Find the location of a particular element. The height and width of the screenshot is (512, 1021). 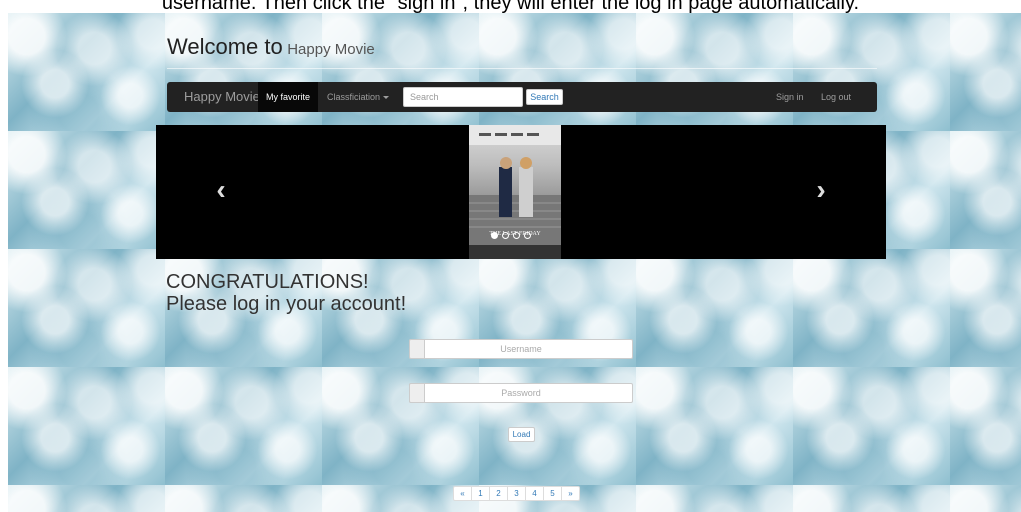

pagination: « 1 2 3 4 5 » is located at coordinates (516, 493).